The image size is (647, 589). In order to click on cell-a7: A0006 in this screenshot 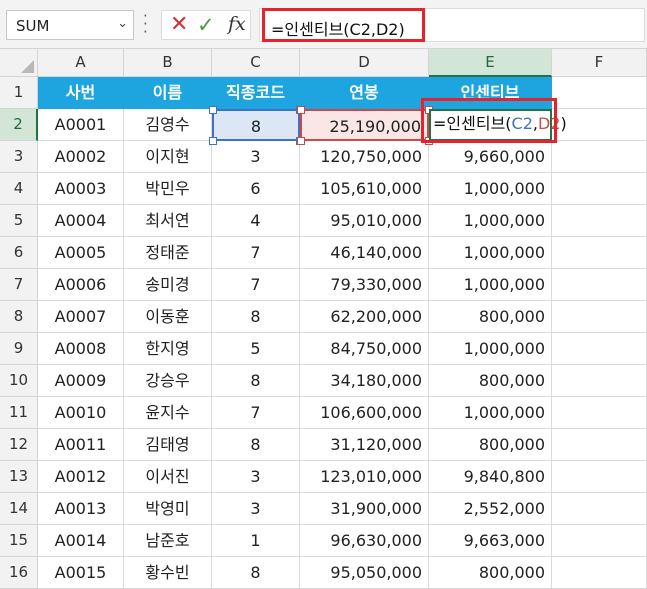, I will do `click(81, 285)`.